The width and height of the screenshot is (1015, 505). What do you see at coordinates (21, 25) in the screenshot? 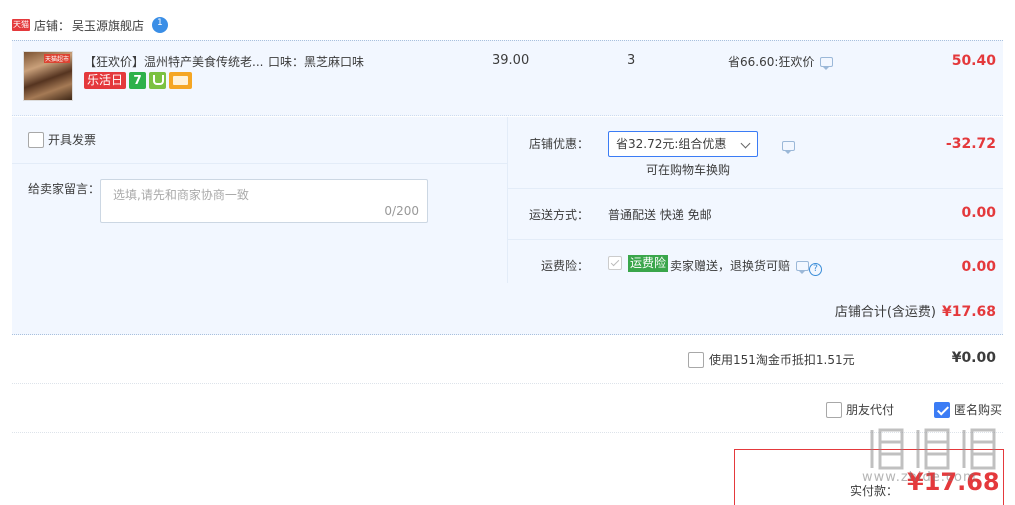
I see `tmall-badge: 天猫` at bounding box center [21, 25].